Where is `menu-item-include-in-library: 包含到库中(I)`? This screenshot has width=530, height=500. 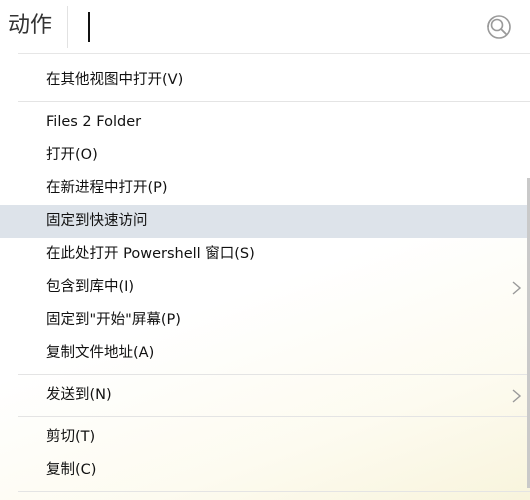
menu-item-include-in-library: 包含到库中(I) is located at coordinates (265, 287).